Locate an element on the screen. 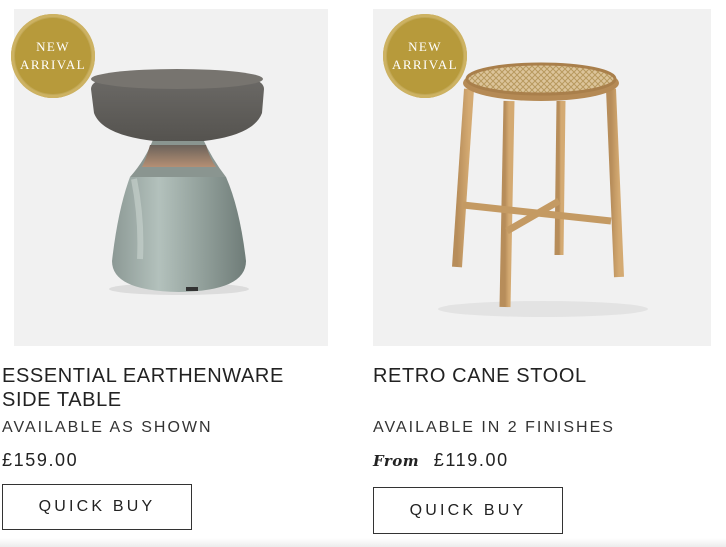 This screenshot has width=726, height=547. product-title: ESSENTIAL EARTHENWARE SIDE TABLE is located at coordinates (169, 388).